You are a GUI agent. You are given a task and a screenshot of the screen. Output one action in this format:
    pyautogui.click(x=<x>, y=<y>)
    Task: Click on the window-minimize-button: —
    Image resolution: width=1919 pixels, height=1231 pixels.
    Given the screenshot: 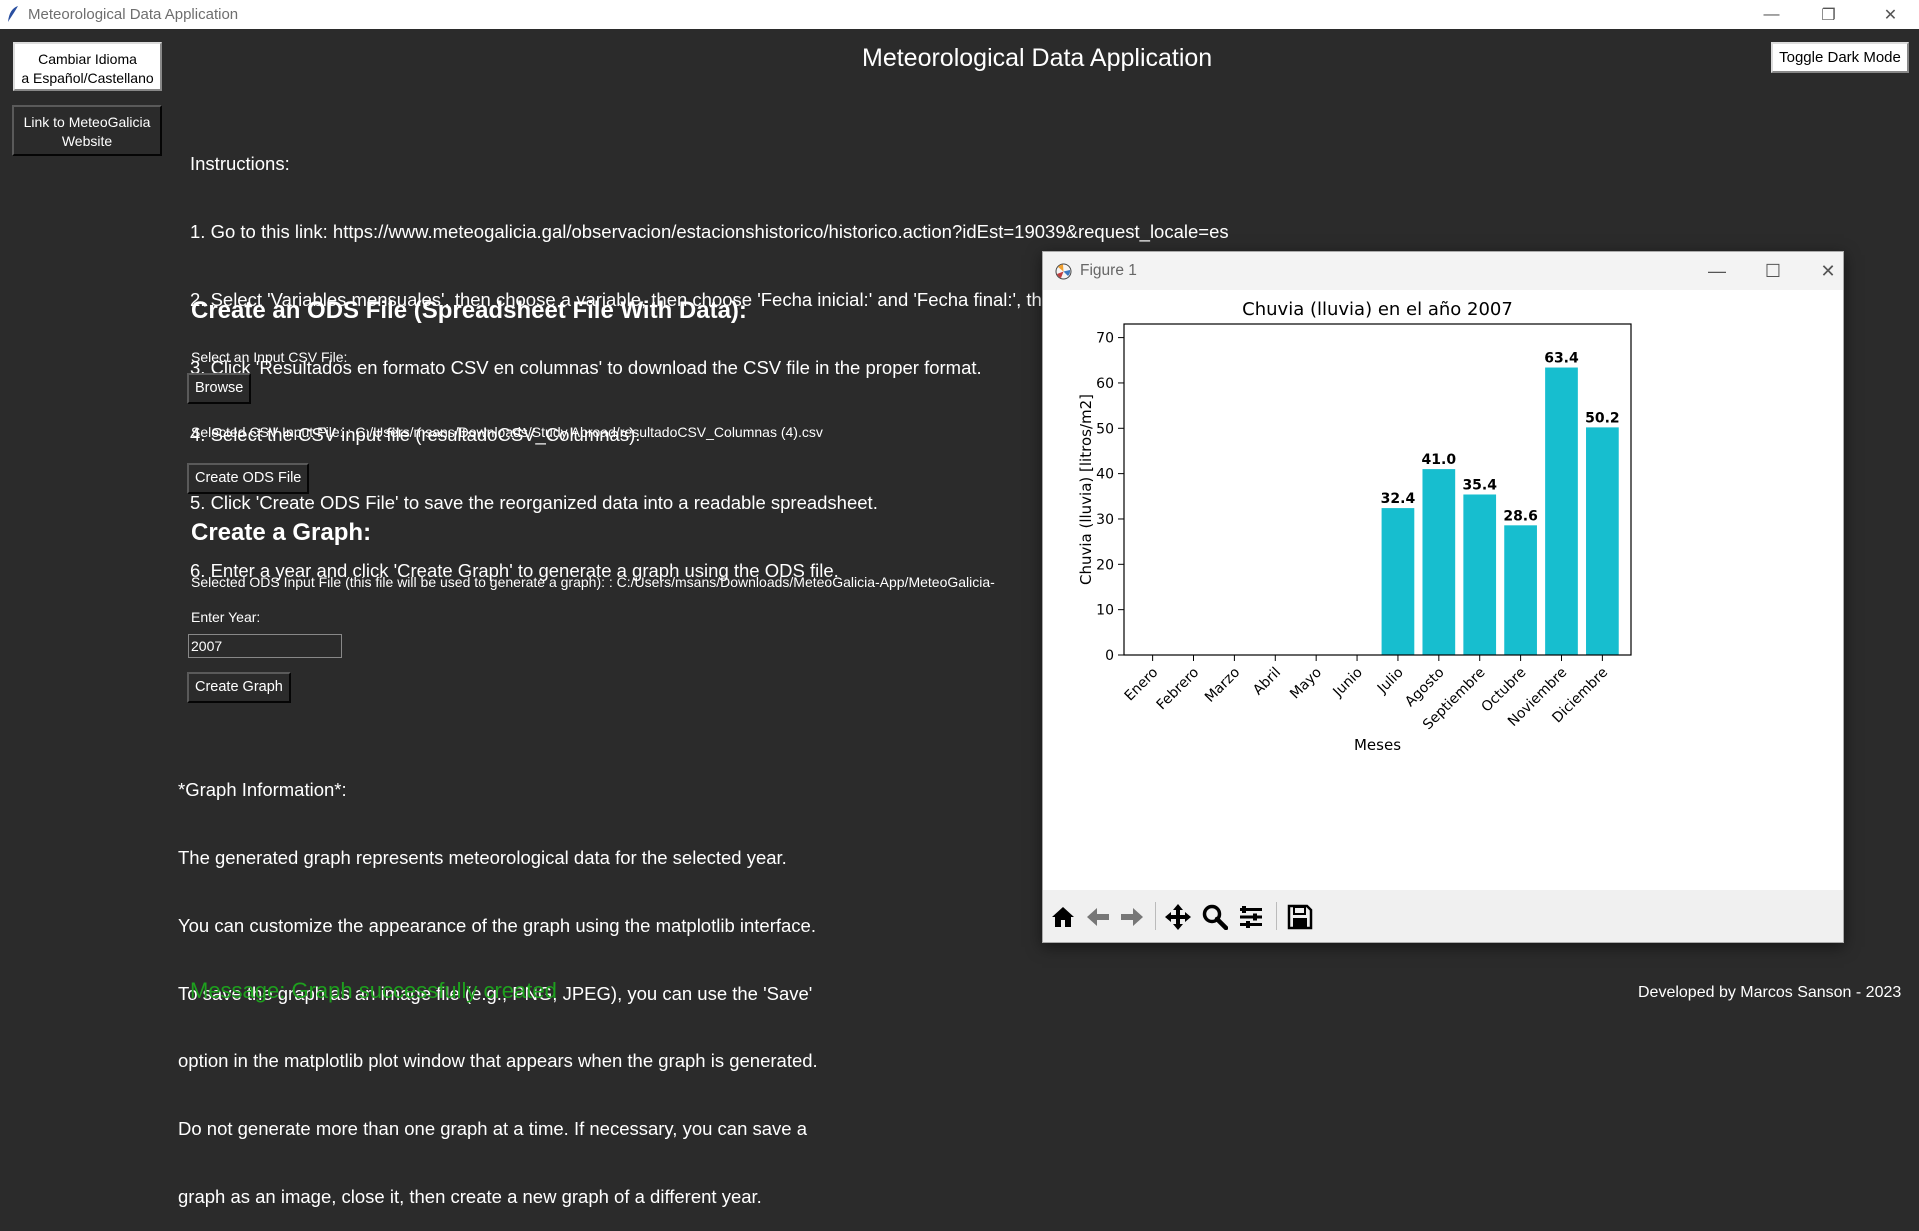 What is the action you would take?
    pyautogui.click(x=1771, y=14)
    